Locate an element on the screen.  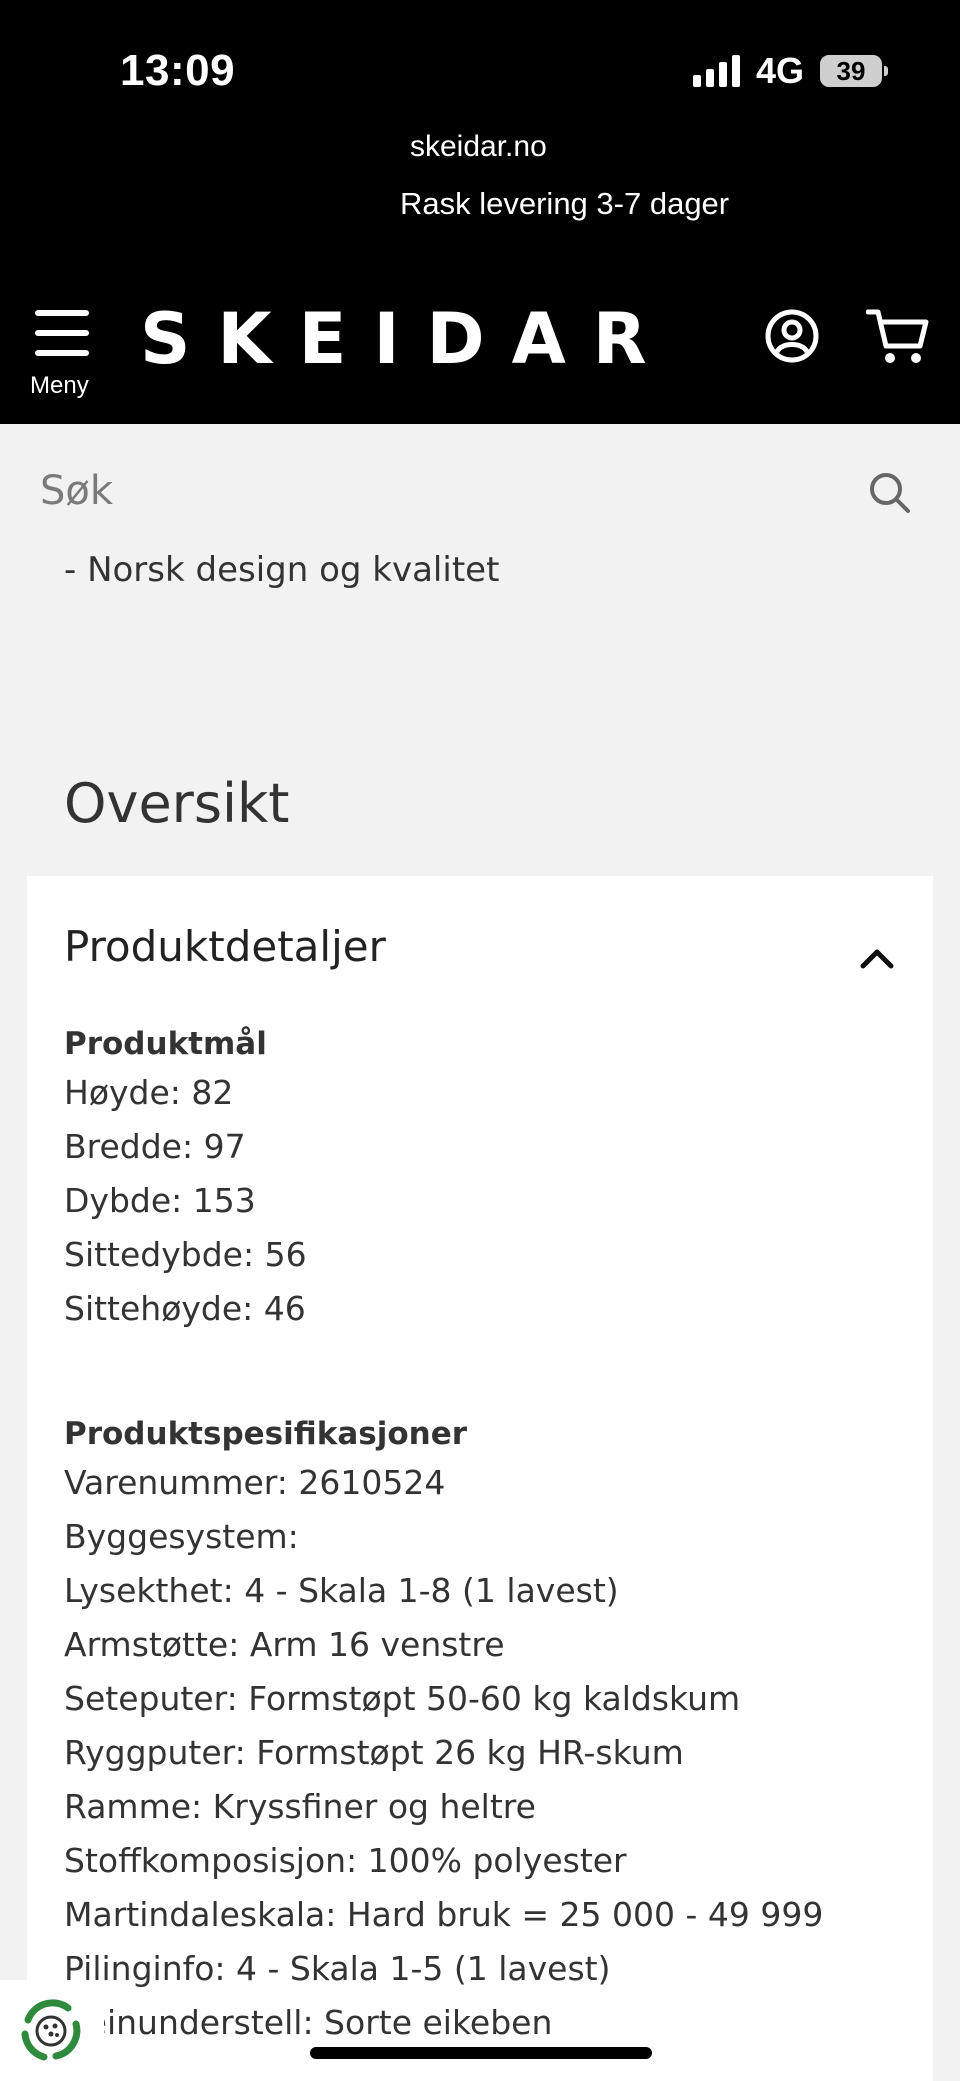
chevron-up-icon is located at coordinates (877, 957).